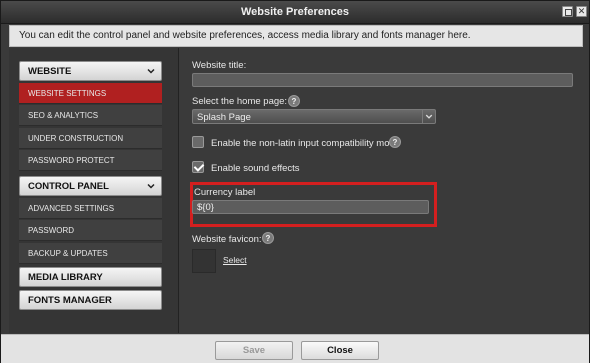  I want to click on sidebar-item-advanced-settings: ADVANCED SETTINGS, so click(90, 208).